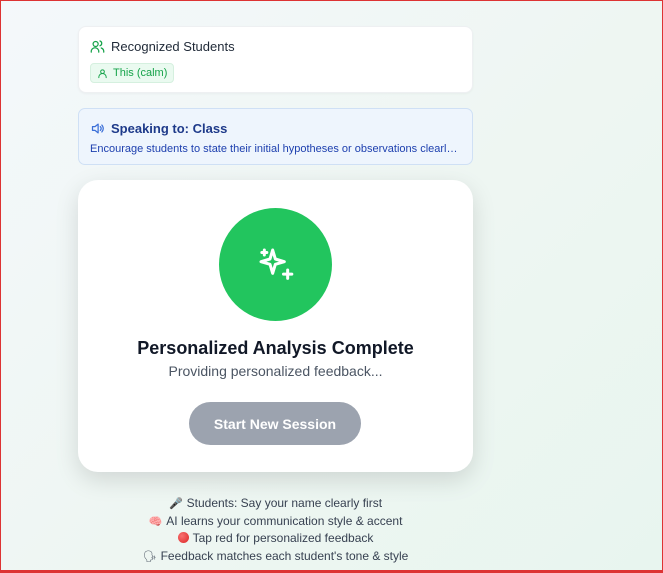 The width and height of the screenshot is (663, 573). Describe the element at coordinates (169, 128) in the screenshot. I see `speaking-to-title: Speaking to: Class` at that location.